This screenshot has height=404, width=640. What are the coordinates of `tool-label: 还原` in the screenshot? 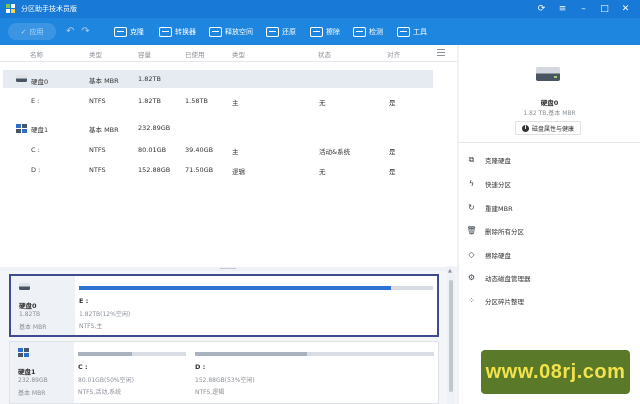 It's located at (289, 31).